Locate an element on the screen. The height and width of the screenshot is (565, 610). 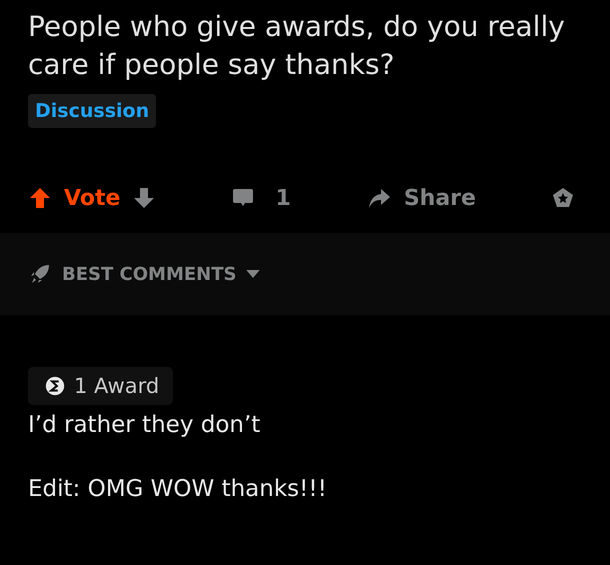
coin-icon is located at coordinates (55, 386).